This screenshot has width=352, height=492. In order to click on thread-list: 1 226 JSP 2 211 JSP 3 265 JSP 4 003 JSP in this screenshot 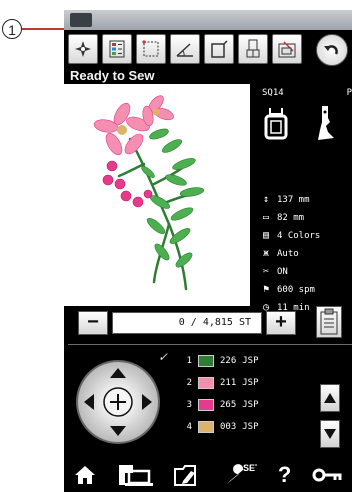, I will do `click(221, 394)`.